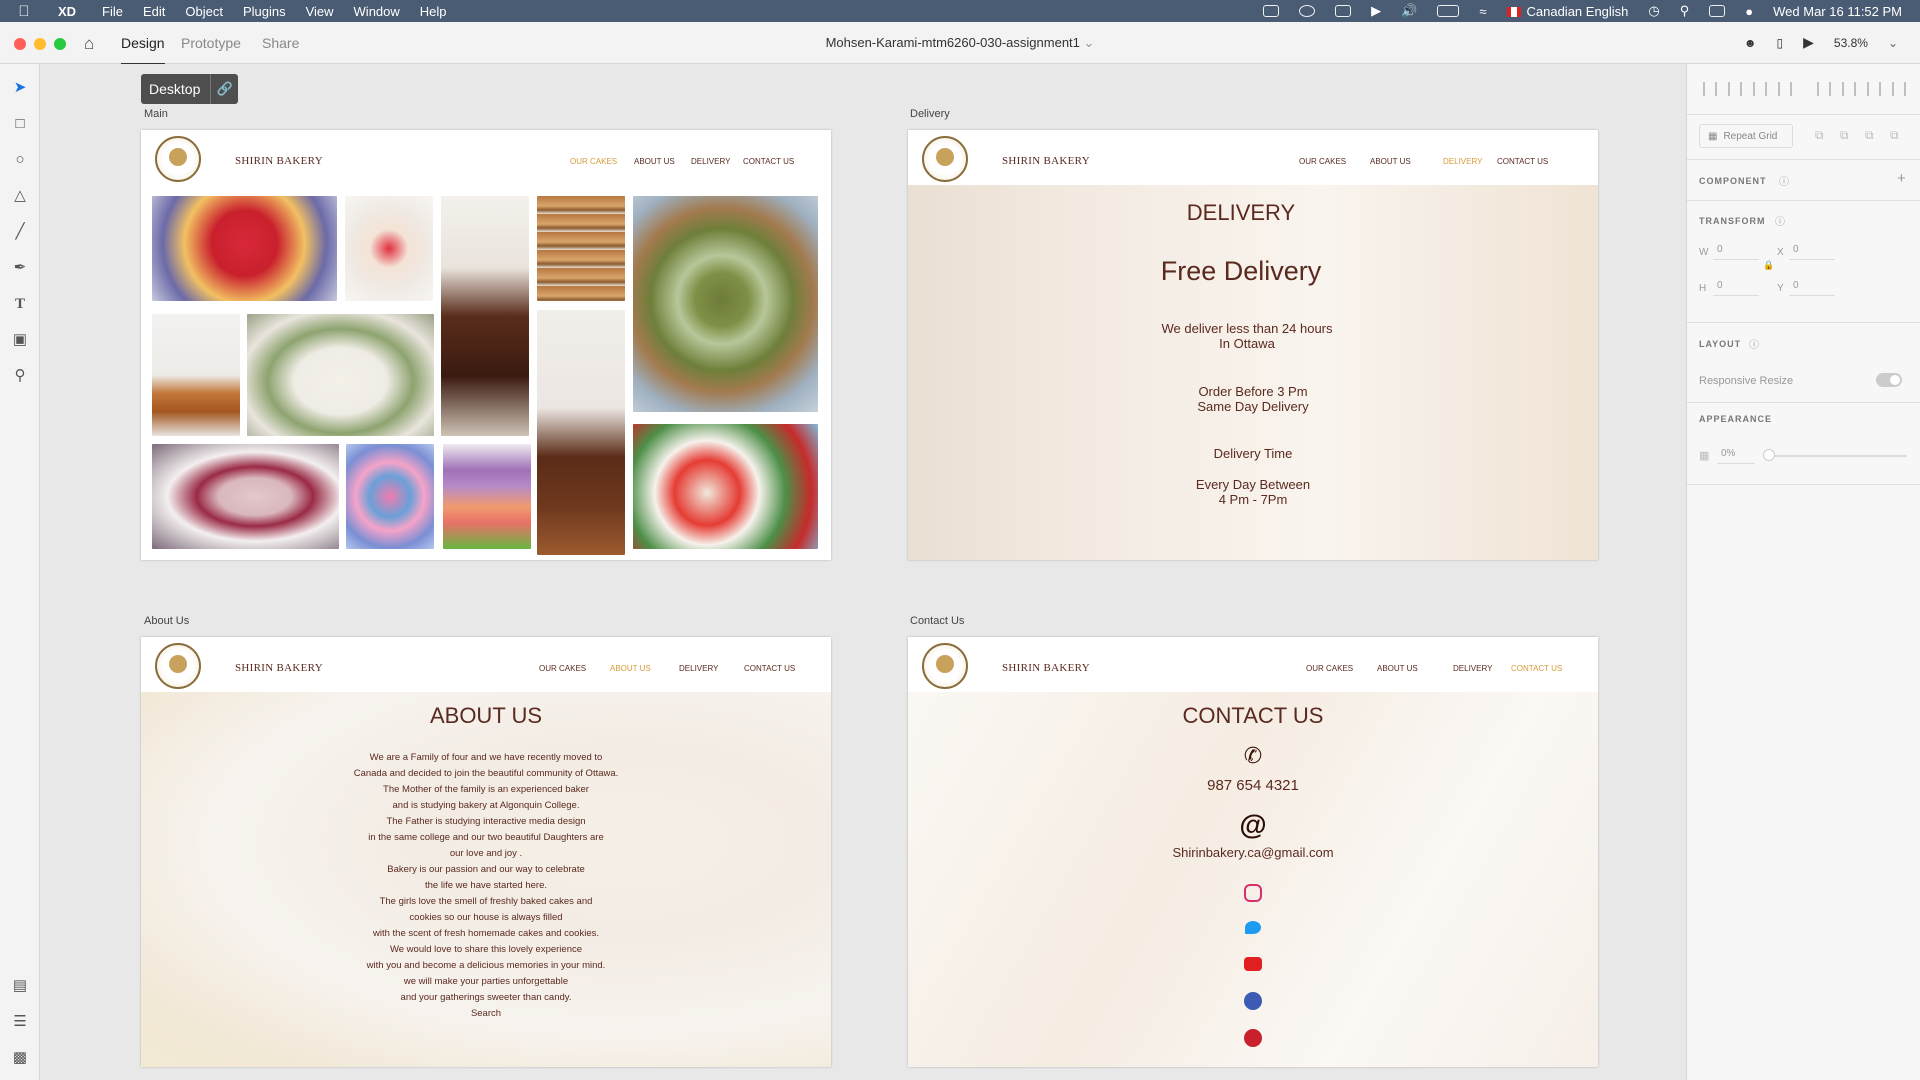 The width and height of the screenshot is (1920, 1080). Describe the element at coordinates (1376, 11) in the screenshot. I see `play-status-icon: ▶` at that location.